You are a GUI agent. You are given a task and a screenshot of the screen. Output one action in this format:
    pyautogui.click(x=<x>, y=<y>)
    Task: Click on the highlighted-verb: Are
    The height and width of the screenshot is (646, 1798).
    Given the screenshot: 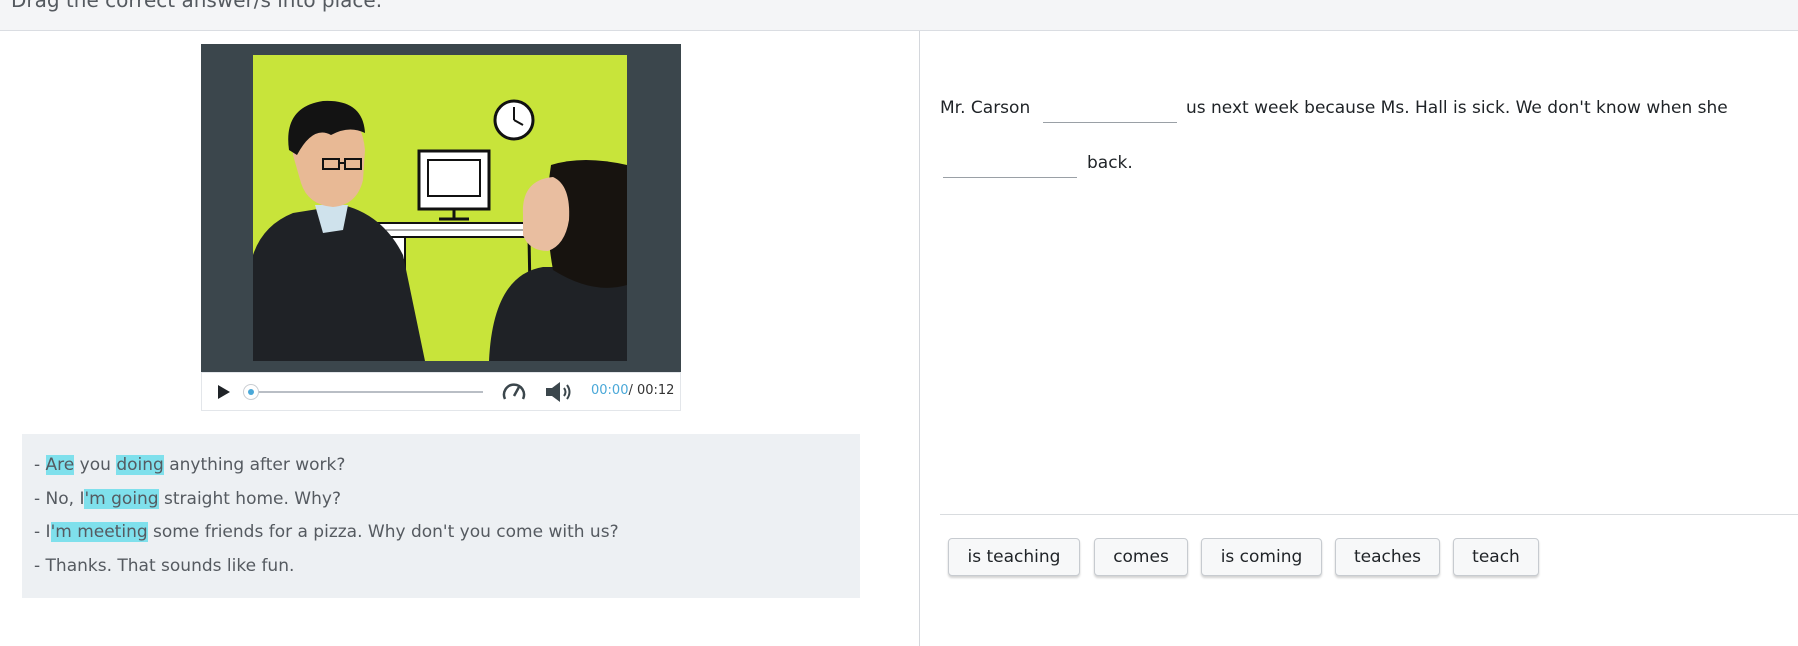 What is the action you would take?
    pyautogui.click(x=60, y=465)
    